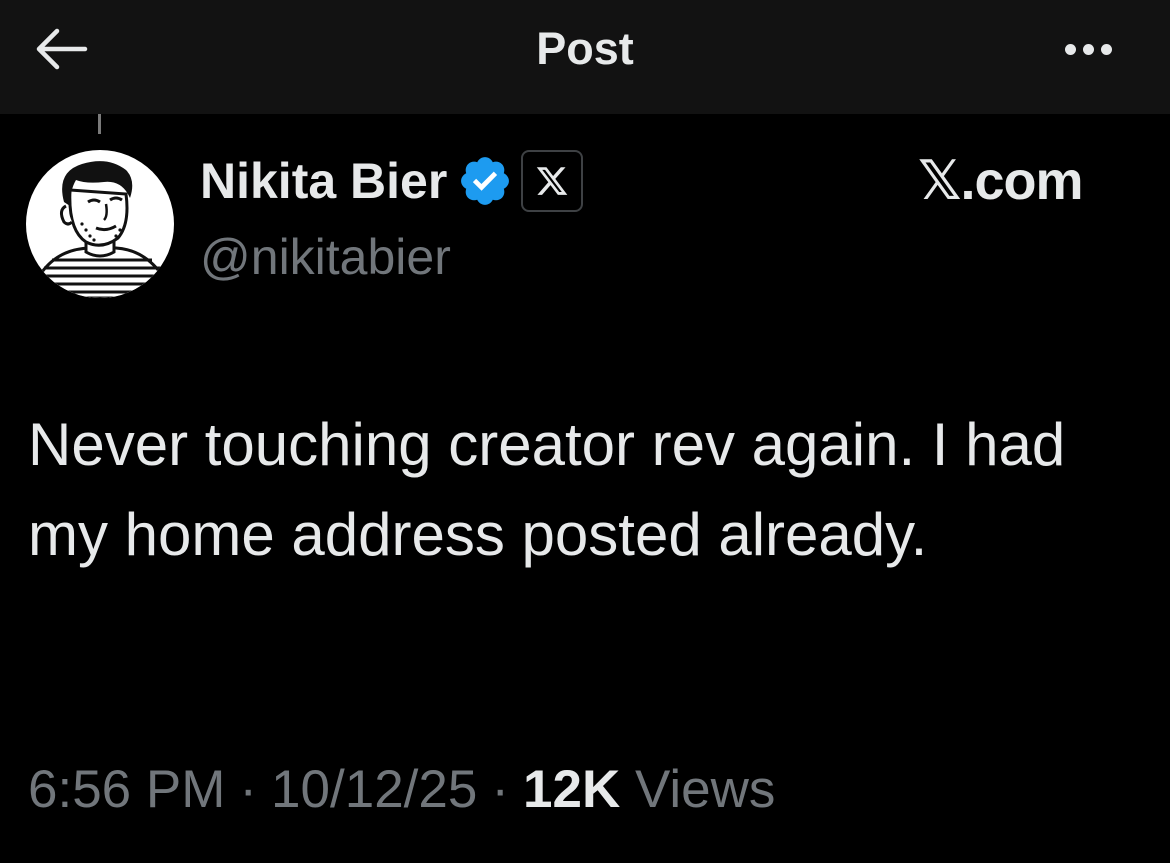 This screenshot has height=863, width=1170. I want to click on views-count: 12K, so click(572, 789).